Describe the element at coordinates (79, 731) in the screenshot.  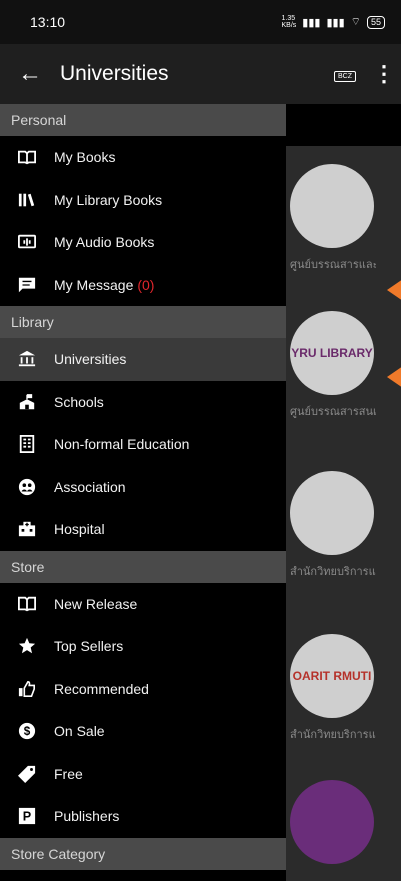
I see `drawer-item-label: On Sale` at that location.